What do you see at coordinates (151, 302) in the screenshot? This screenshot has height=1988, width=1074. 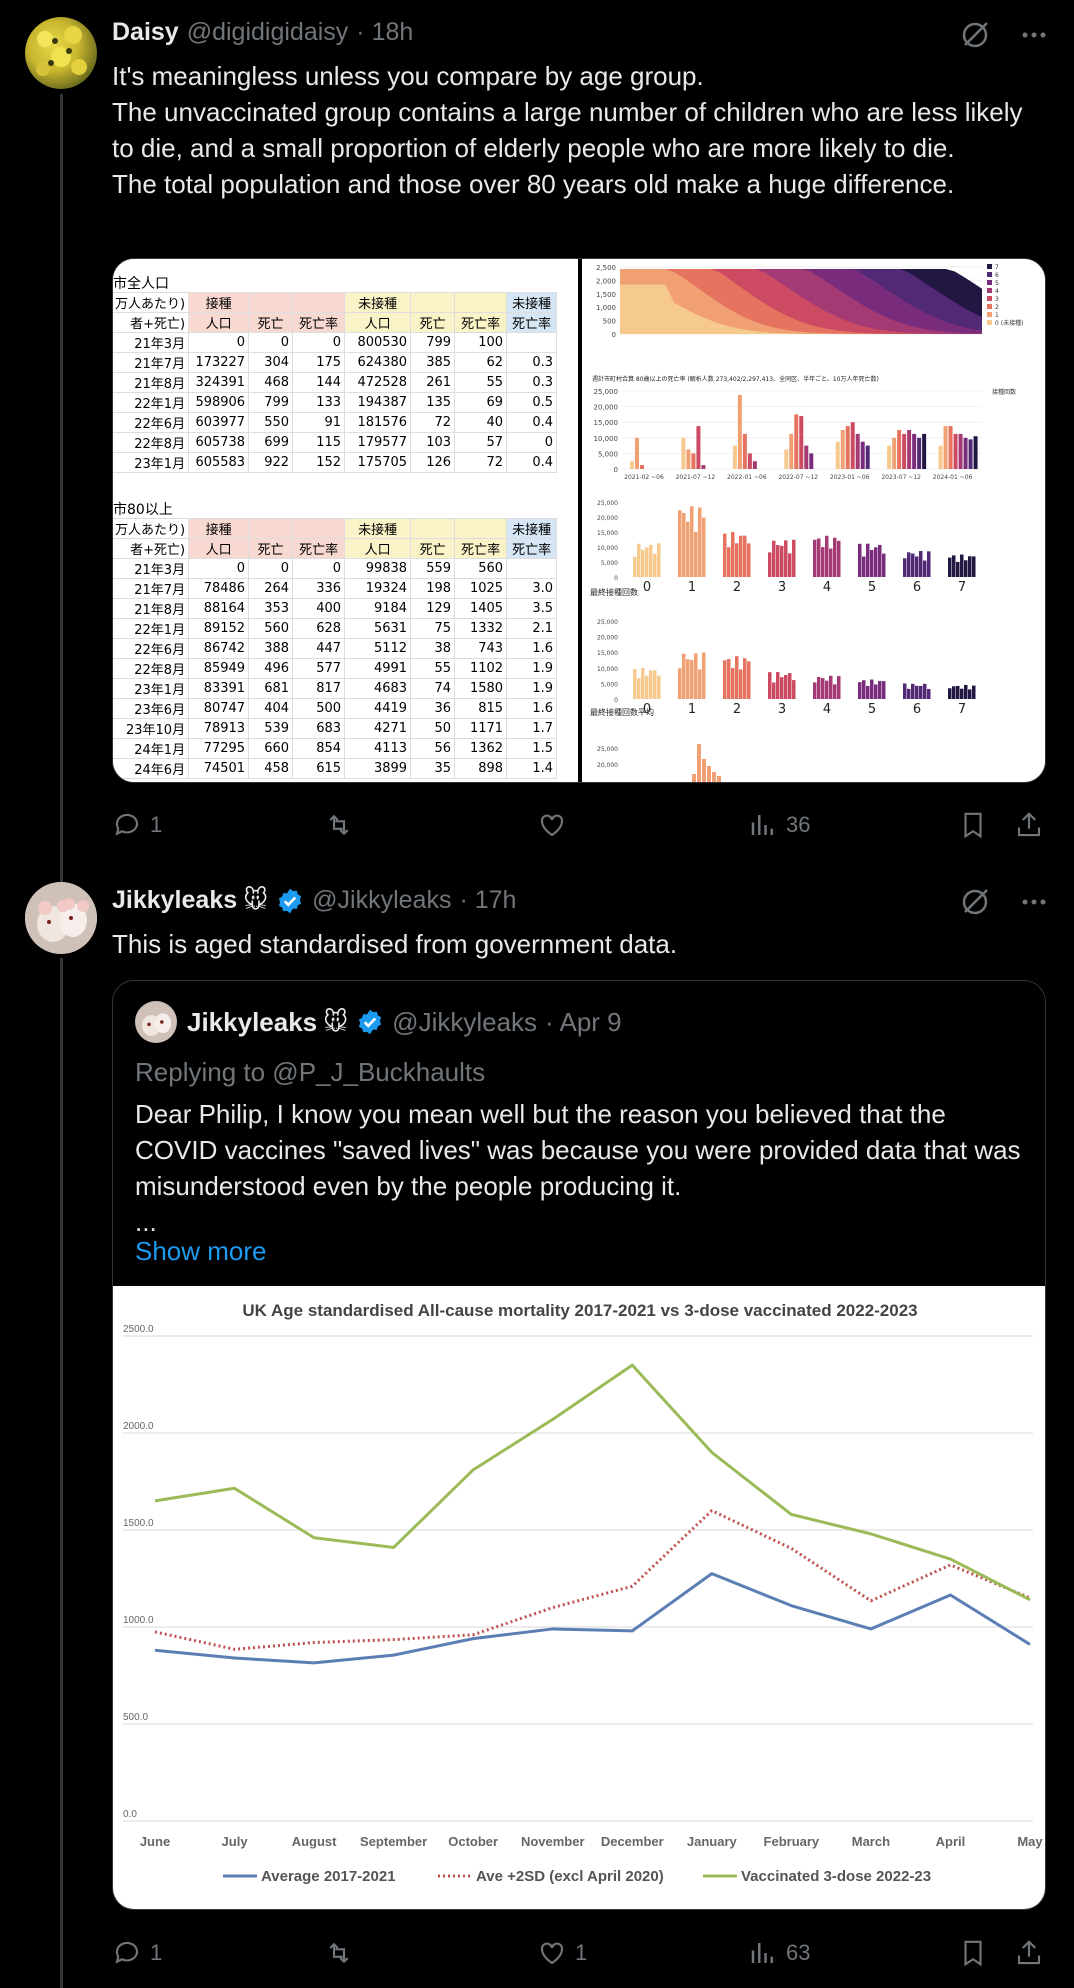 I see `table-cell: 万人あたり)` at bounding box center [151, 302].